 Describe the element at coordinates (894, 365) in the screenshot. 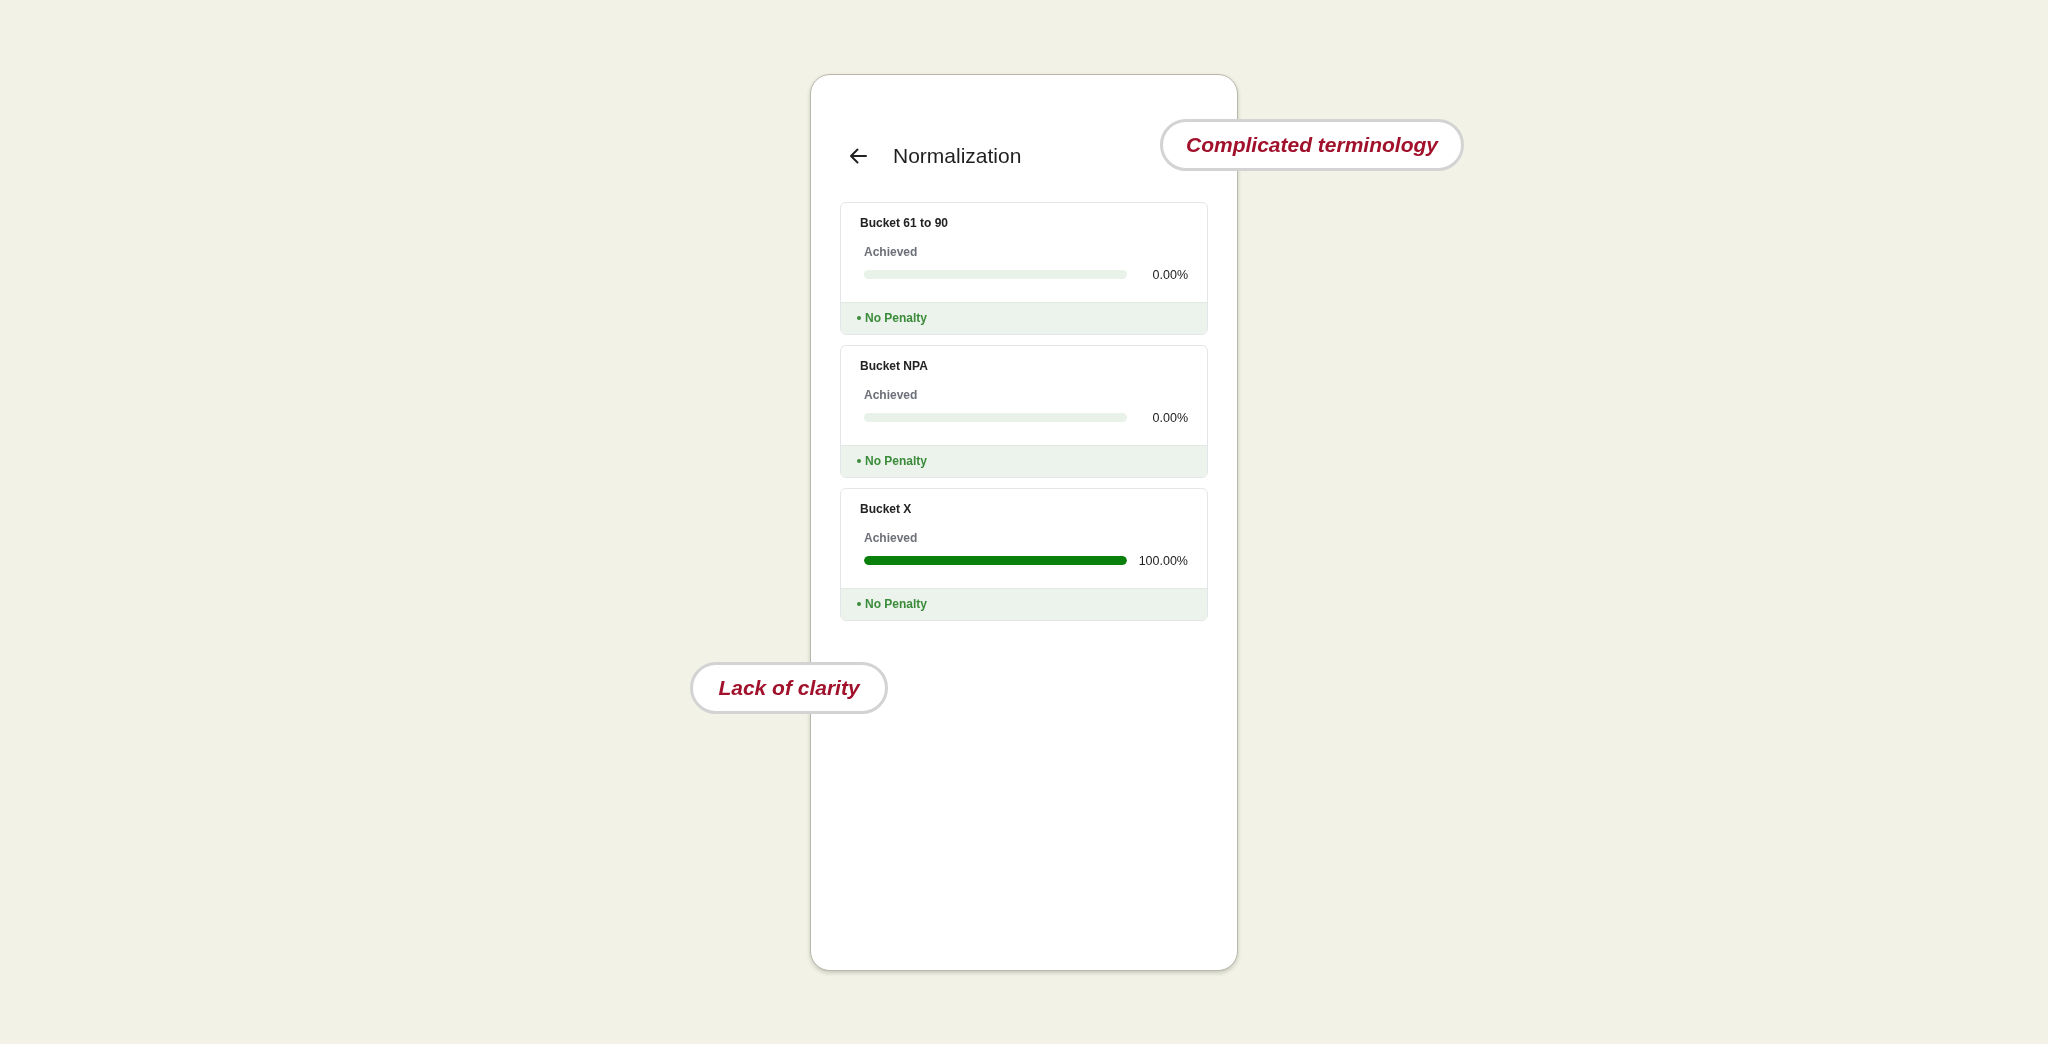

I see `bucket-title: Bucket NPA` at that location.